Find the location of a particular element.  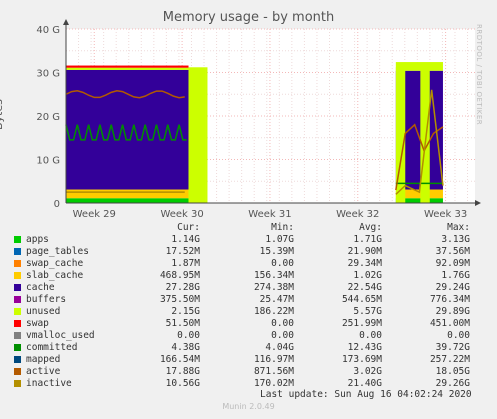

legend-label: page_tables is located at coordinates (57, 251).